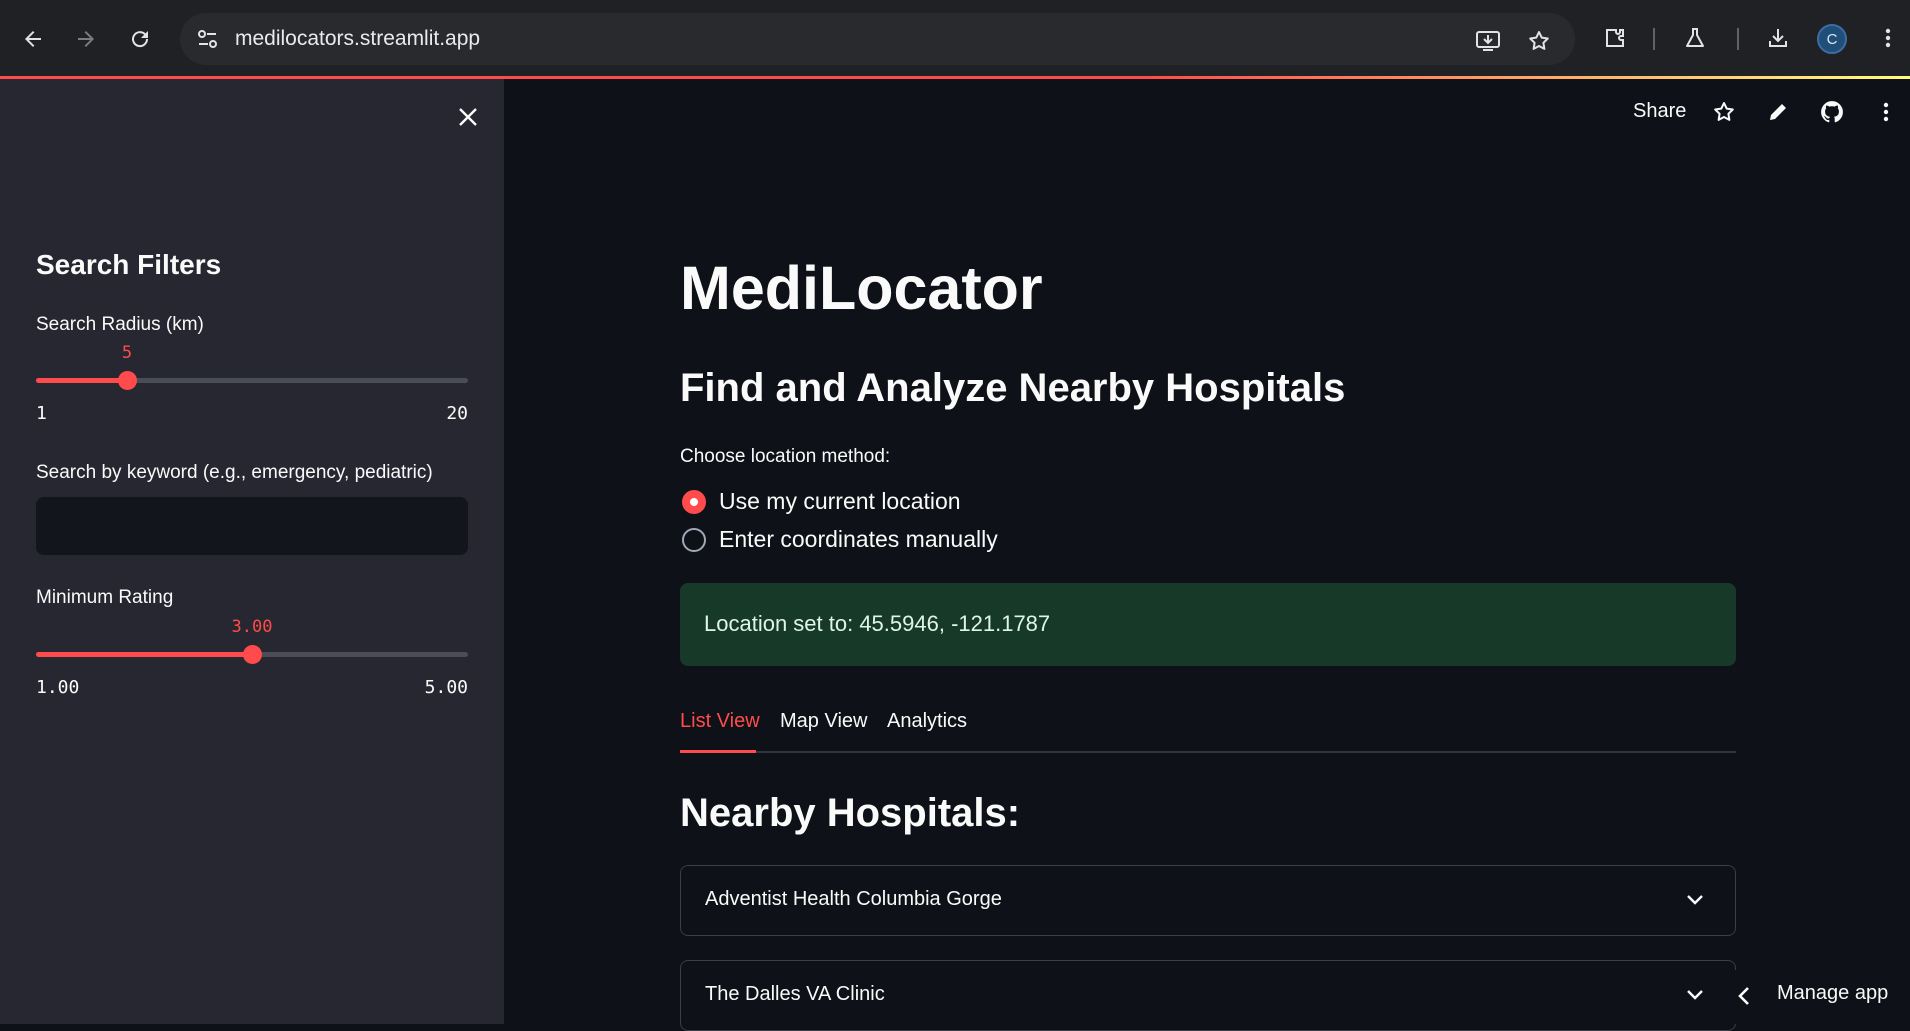  Describe the element at coordinates (1888, 38) in the screenshot. I see `browser-menu-icon` at that location.